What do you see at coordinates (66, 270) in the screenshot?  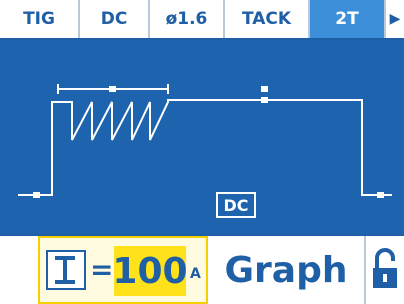 I see `current-I-icon` at bounding box center [66, 270].